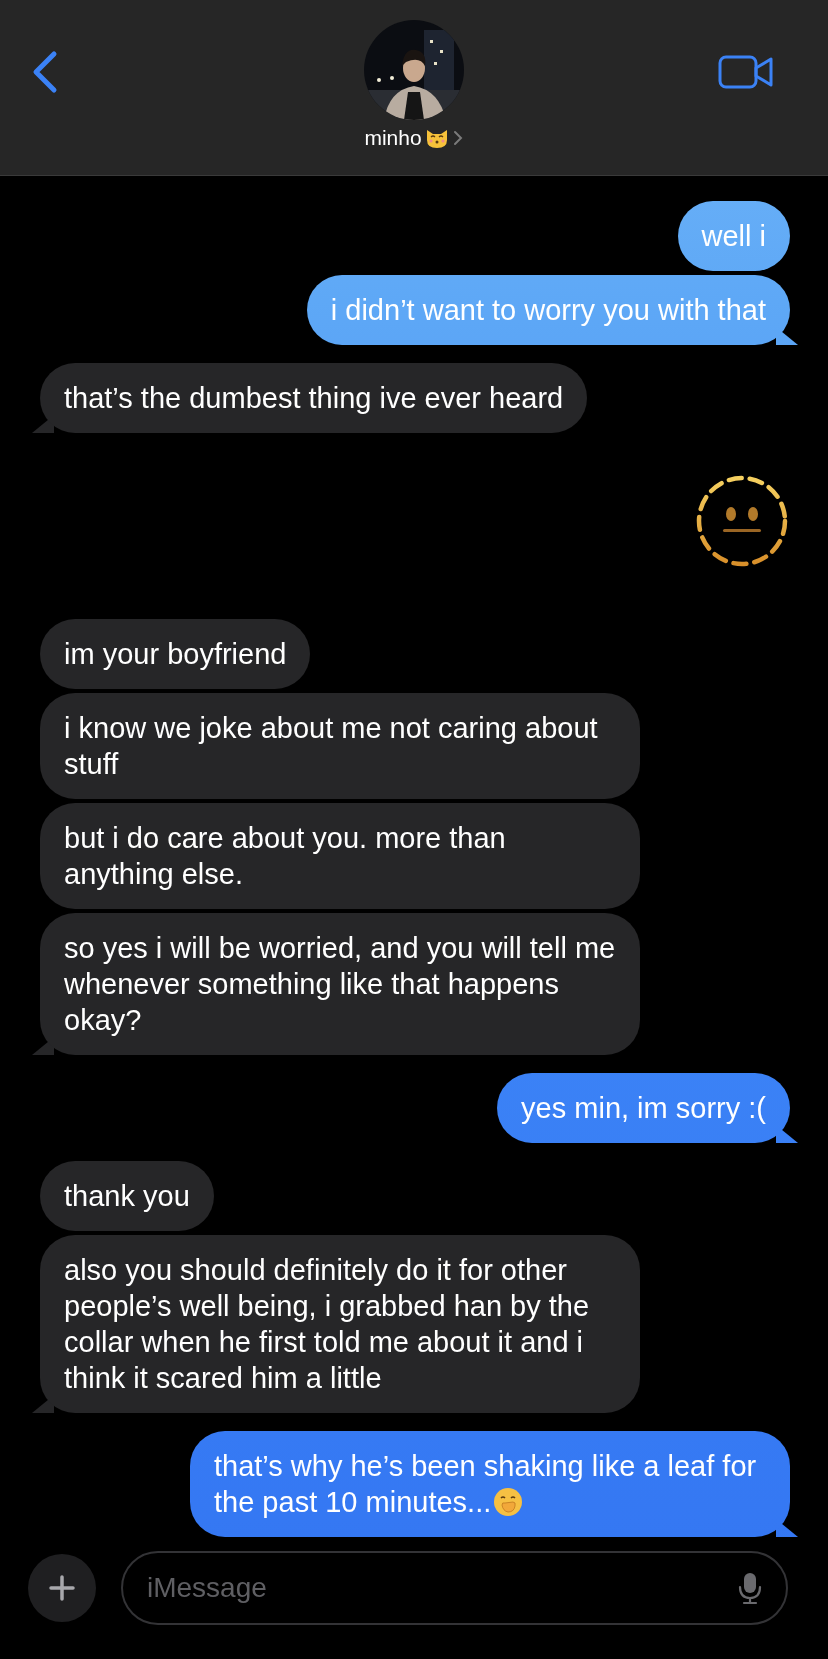  I want to click on received-message: i know we joke about me not caring about stuff, so click(340, 746).